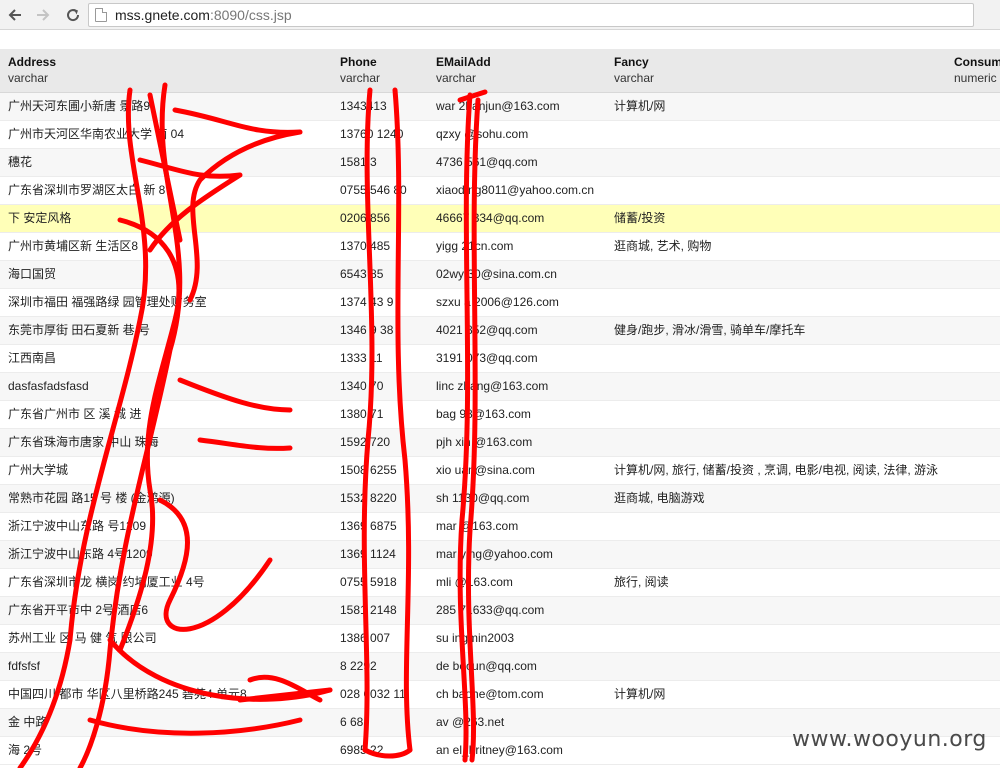 This screenshot has height=768, width=1000. What do you see at coordinates (482, 134) in the screenshot?
I see `cell-email: qzxy @sohu.com` at bounding box center [482, 134].